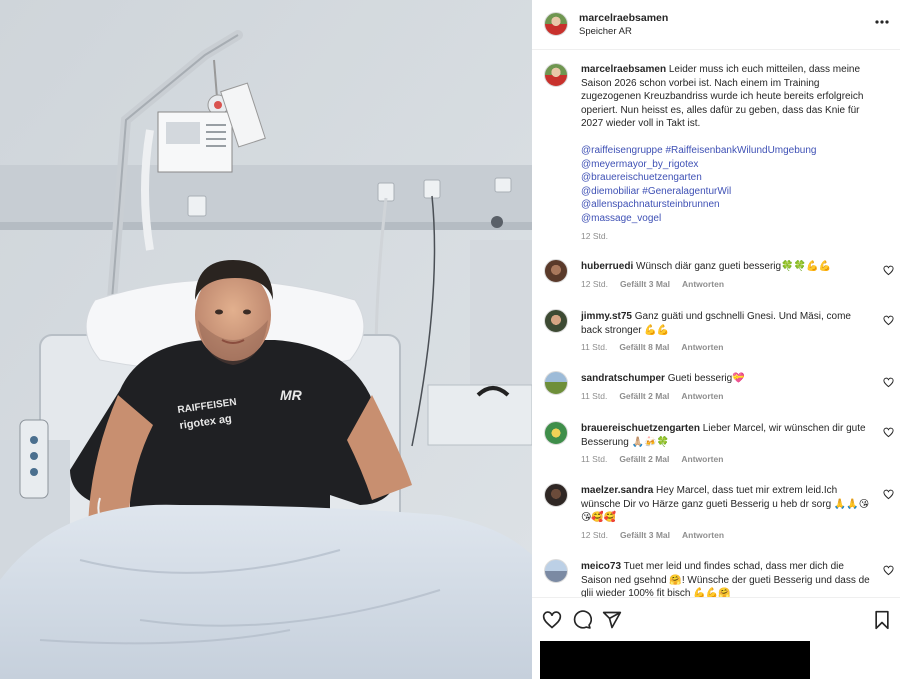 The width and height of the screenshot is (900, 679). I want to click on share-icon, so click(612, 620).